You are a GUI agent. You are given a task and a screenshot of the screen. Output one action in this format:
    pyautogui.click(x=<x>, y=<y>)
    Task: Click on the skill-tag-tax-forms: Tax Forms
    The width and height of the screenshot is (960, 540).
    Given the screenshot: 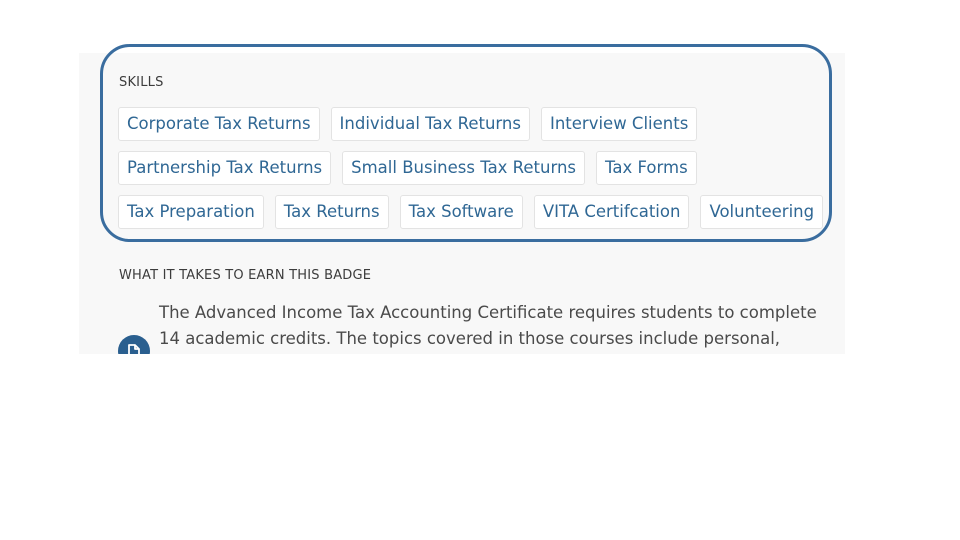 What is the action you would take?
    pyautogui.click(x=646, y=168)
    